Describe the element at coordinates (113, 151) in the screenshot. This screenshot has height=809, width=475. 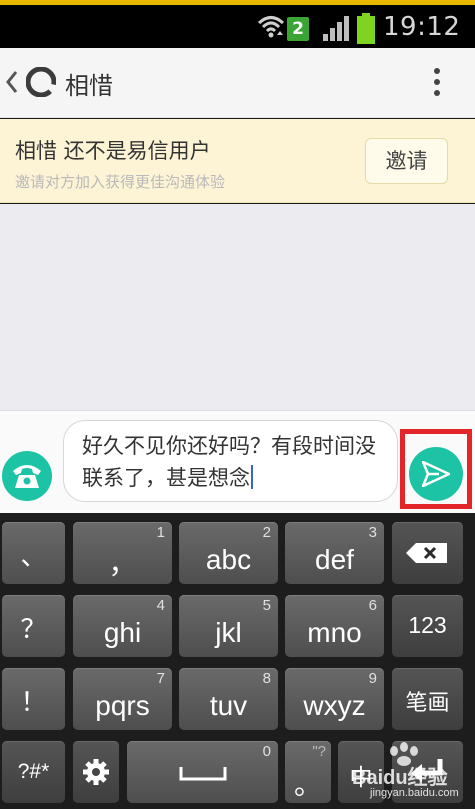
I see `banner-title: 相惜 还不是易信用户` at that location.